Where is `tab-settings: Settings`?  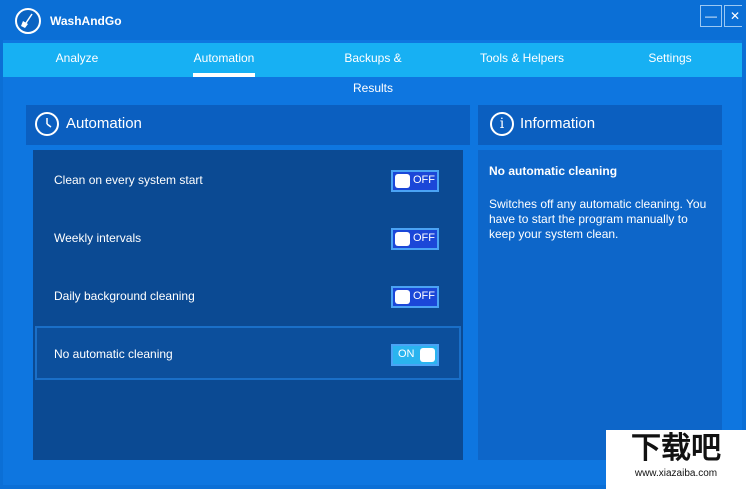
tab-settings: Settings is located at coordinates (670, 60).